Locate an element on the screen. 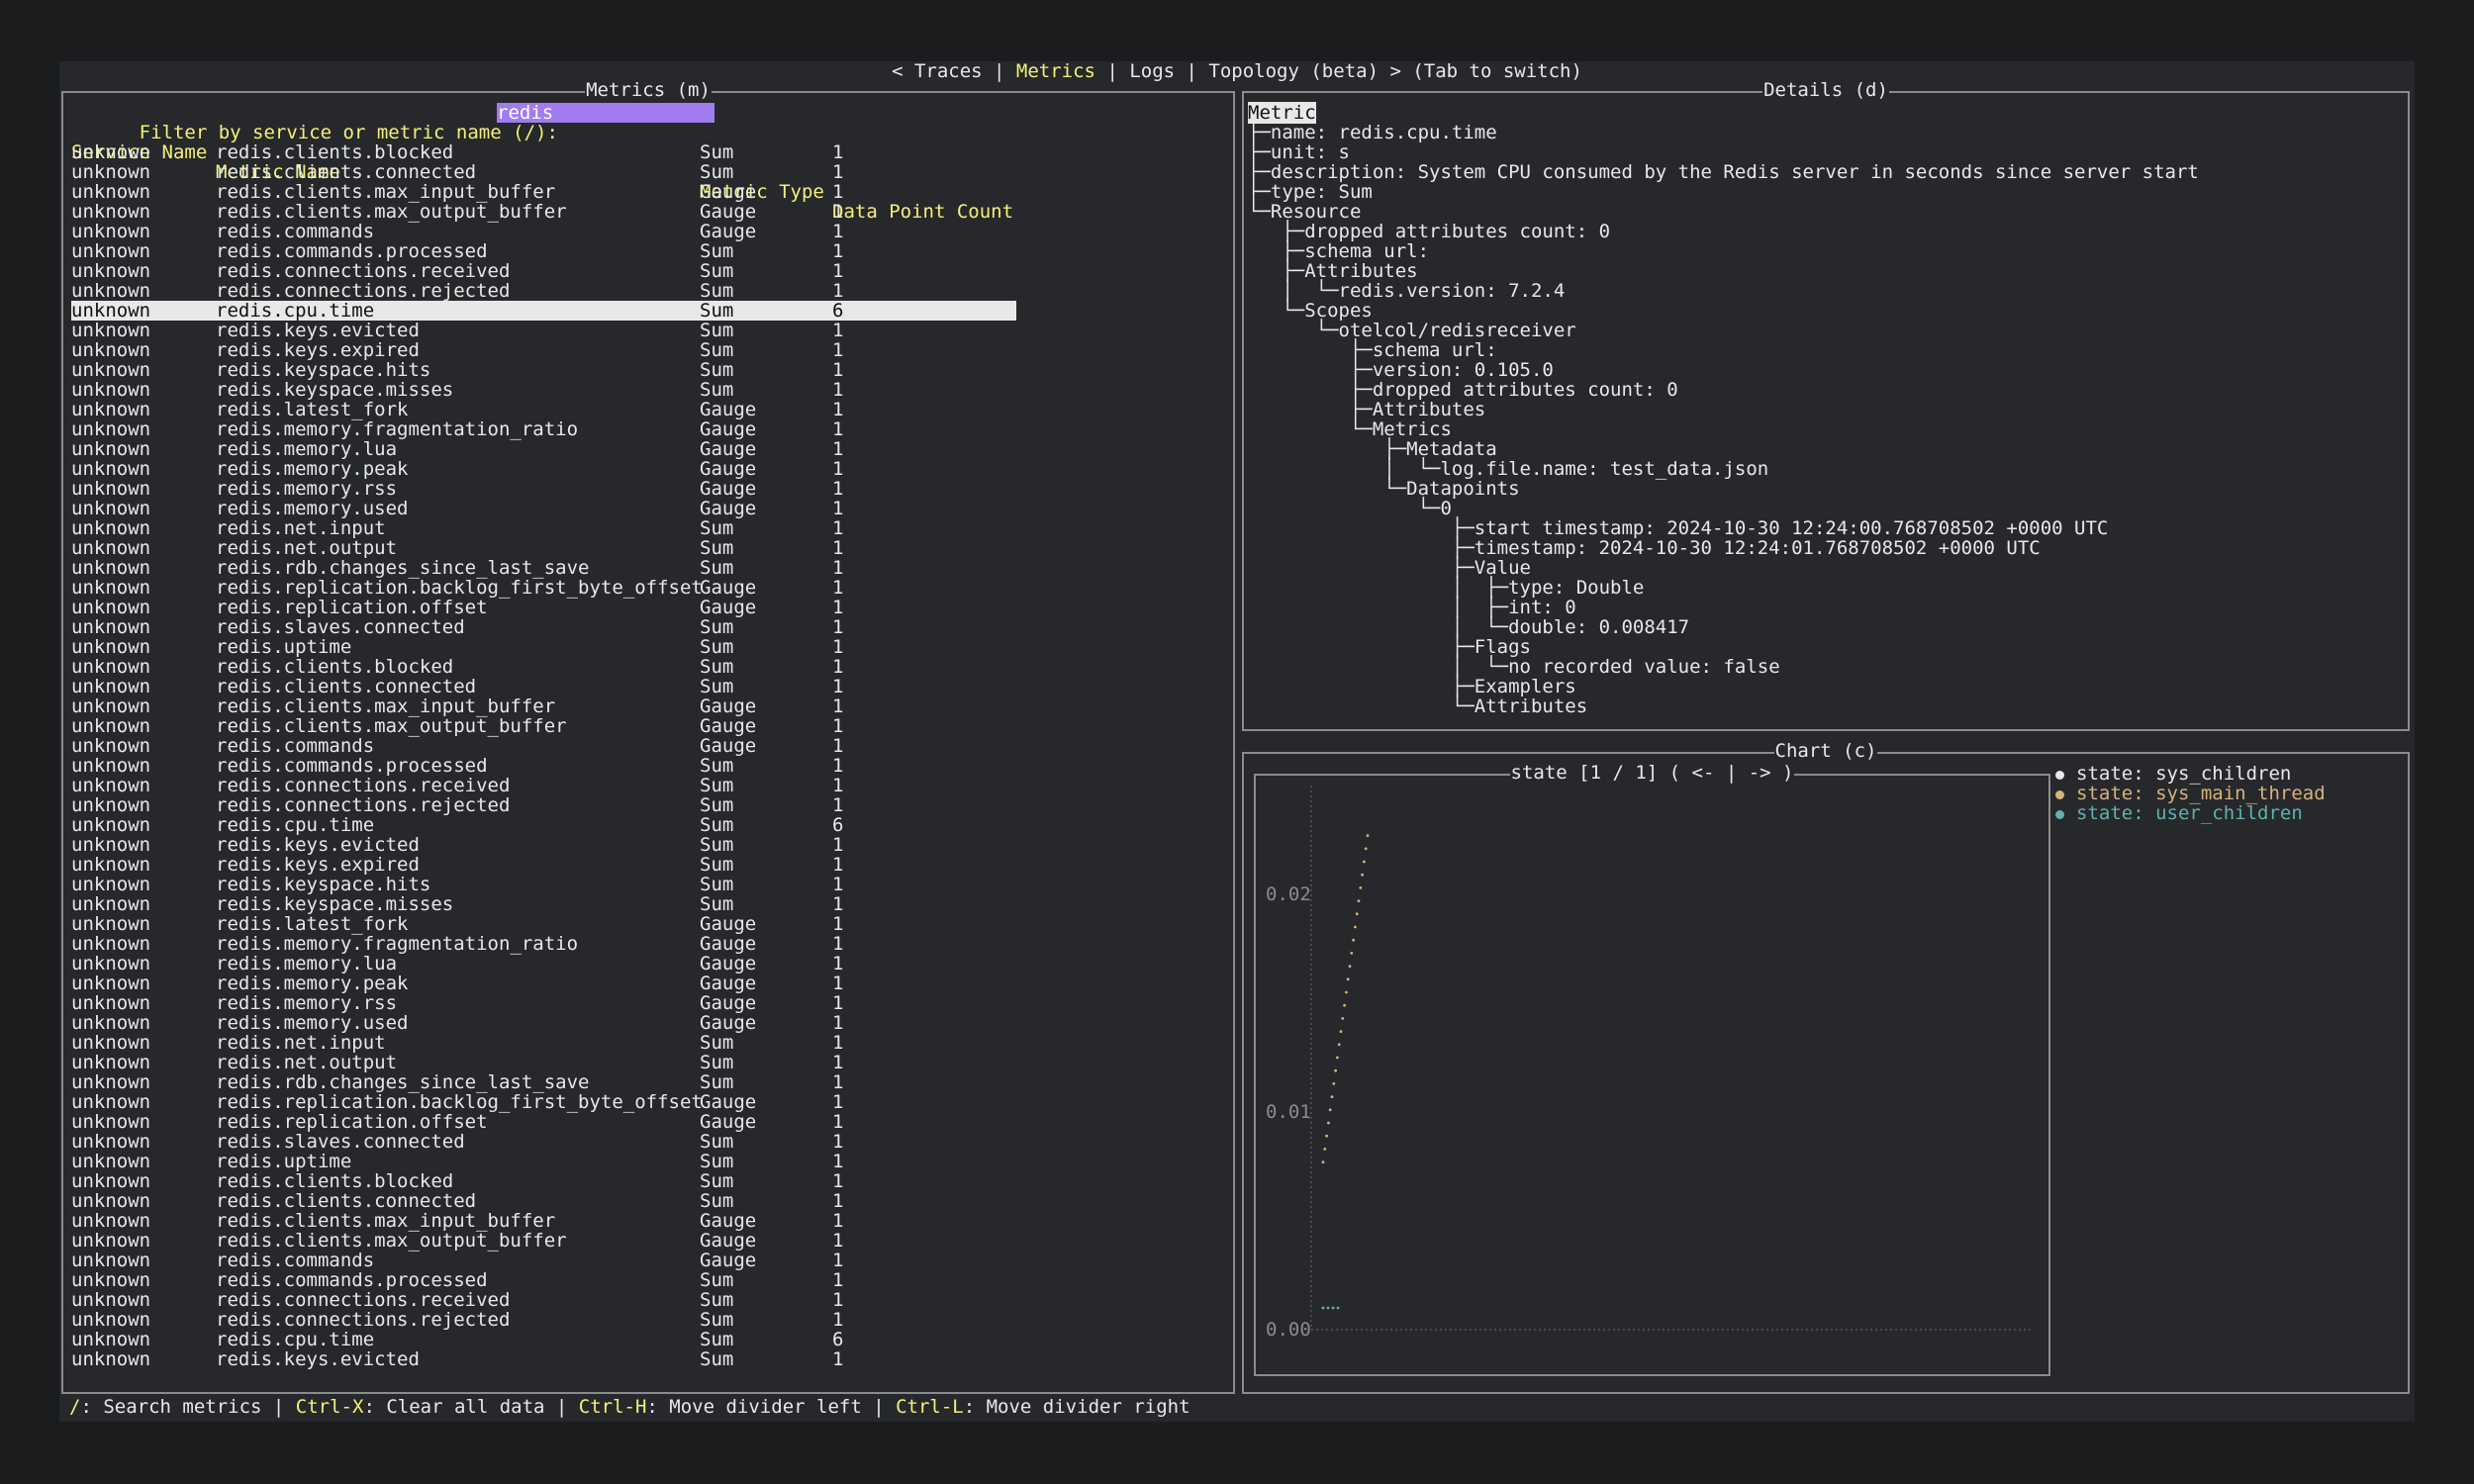 The width and height of the screenshot is (2474, 1484). tree-node: │ ├─int: 0 is located at coordinates (1412, 607).